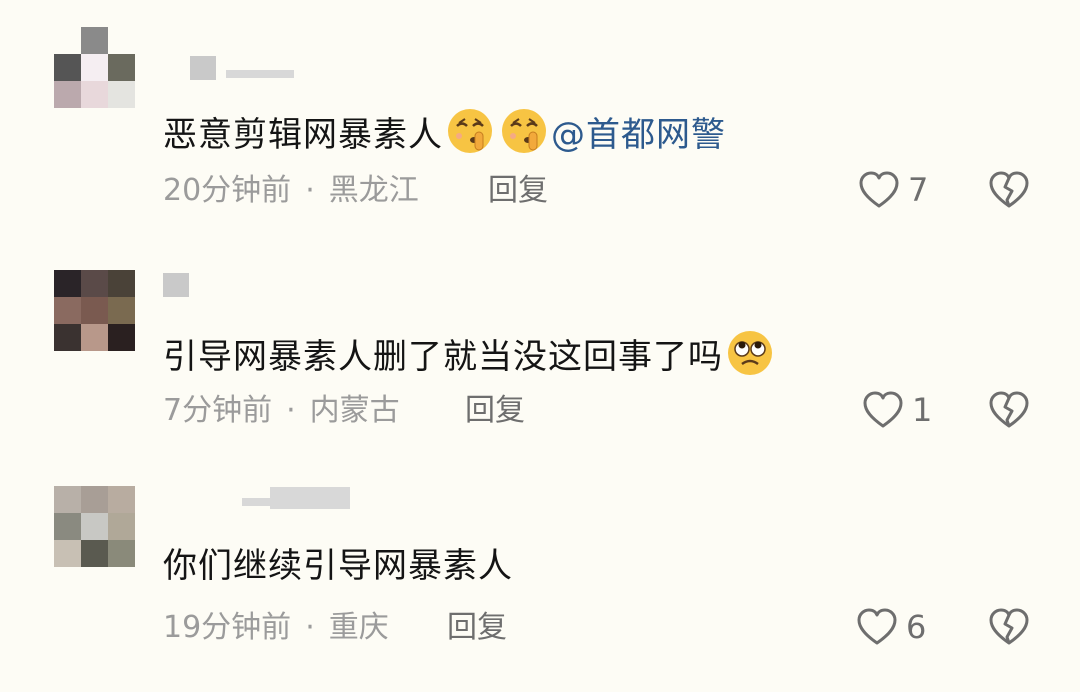  What do you see at coordinates (638, 135) in the screenshot?
I see `mention-link: @首都网警` at bounding box center [638, 135].